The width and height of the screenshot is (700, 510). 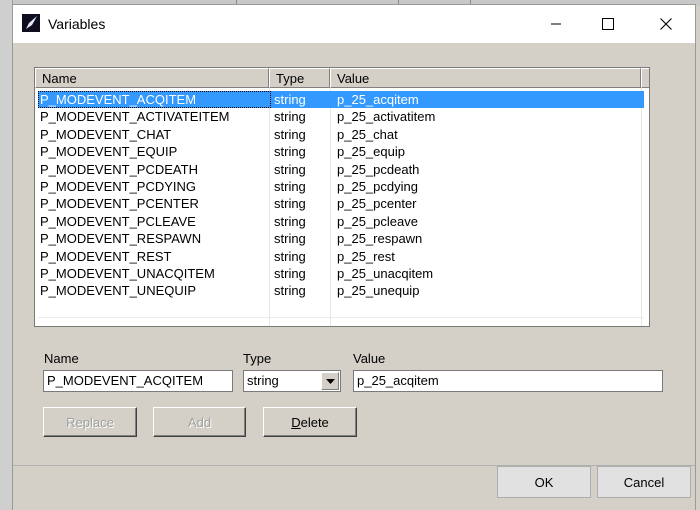 I want to click on maximize-icon, so click(x=608, y=24).